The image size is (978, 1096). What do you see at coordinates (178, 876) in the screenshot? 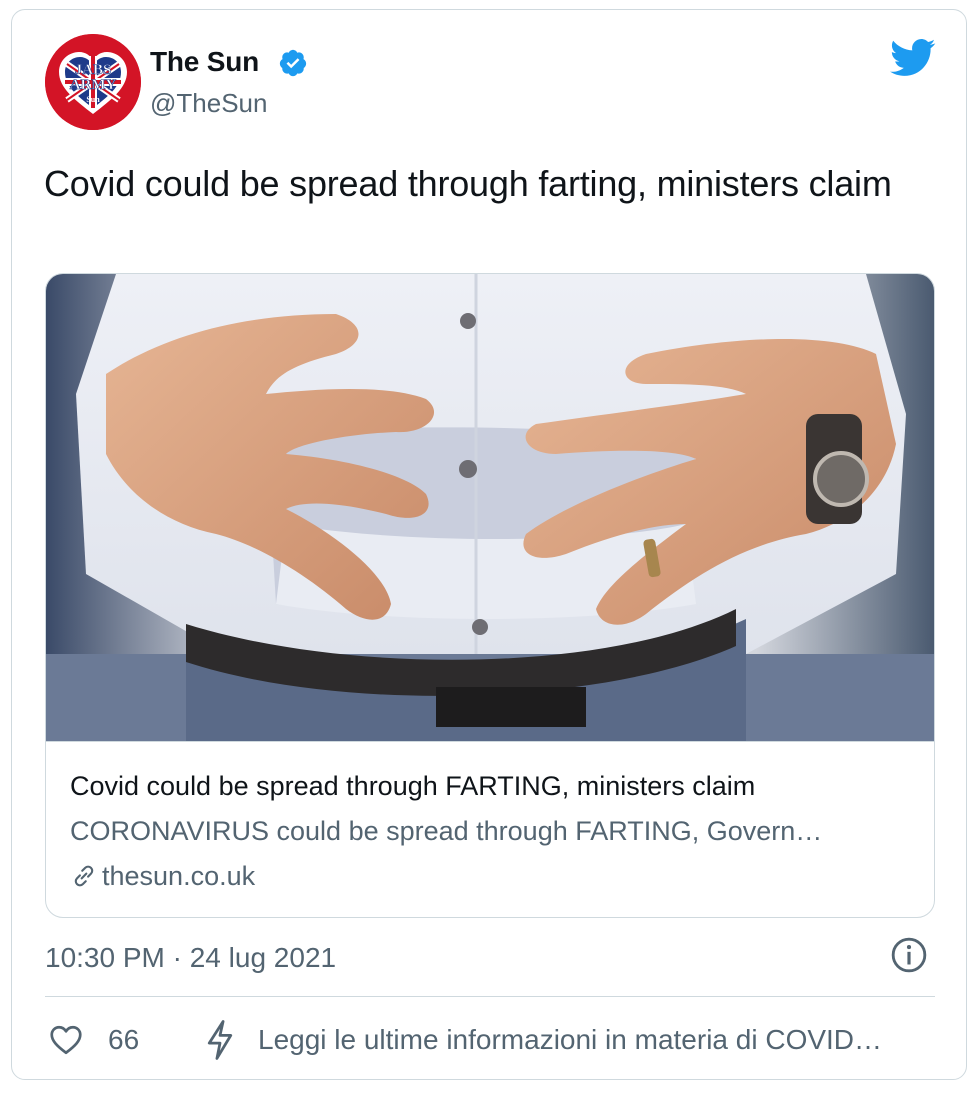
I see `link-domain: thesun.co.uk` at bounding box center [178, 876].